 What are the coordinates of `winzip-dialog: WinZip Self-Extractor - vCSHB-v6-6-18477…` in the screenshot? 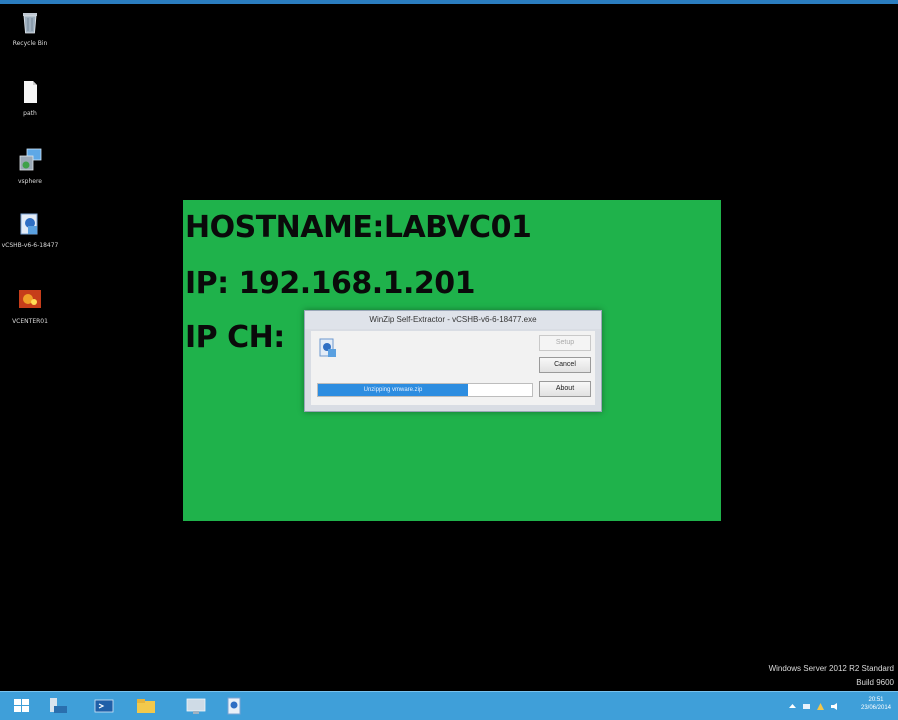 It's located at (453, 361).